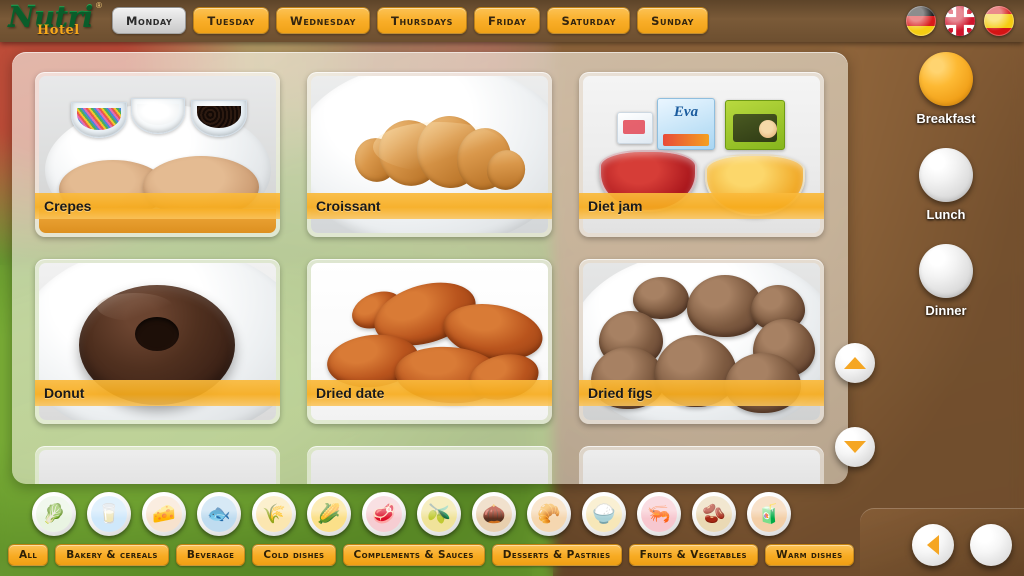 The width and height of the screenshot is (1024, 576). I want to click on nuts-icon: 🌰, so click(494, 514).